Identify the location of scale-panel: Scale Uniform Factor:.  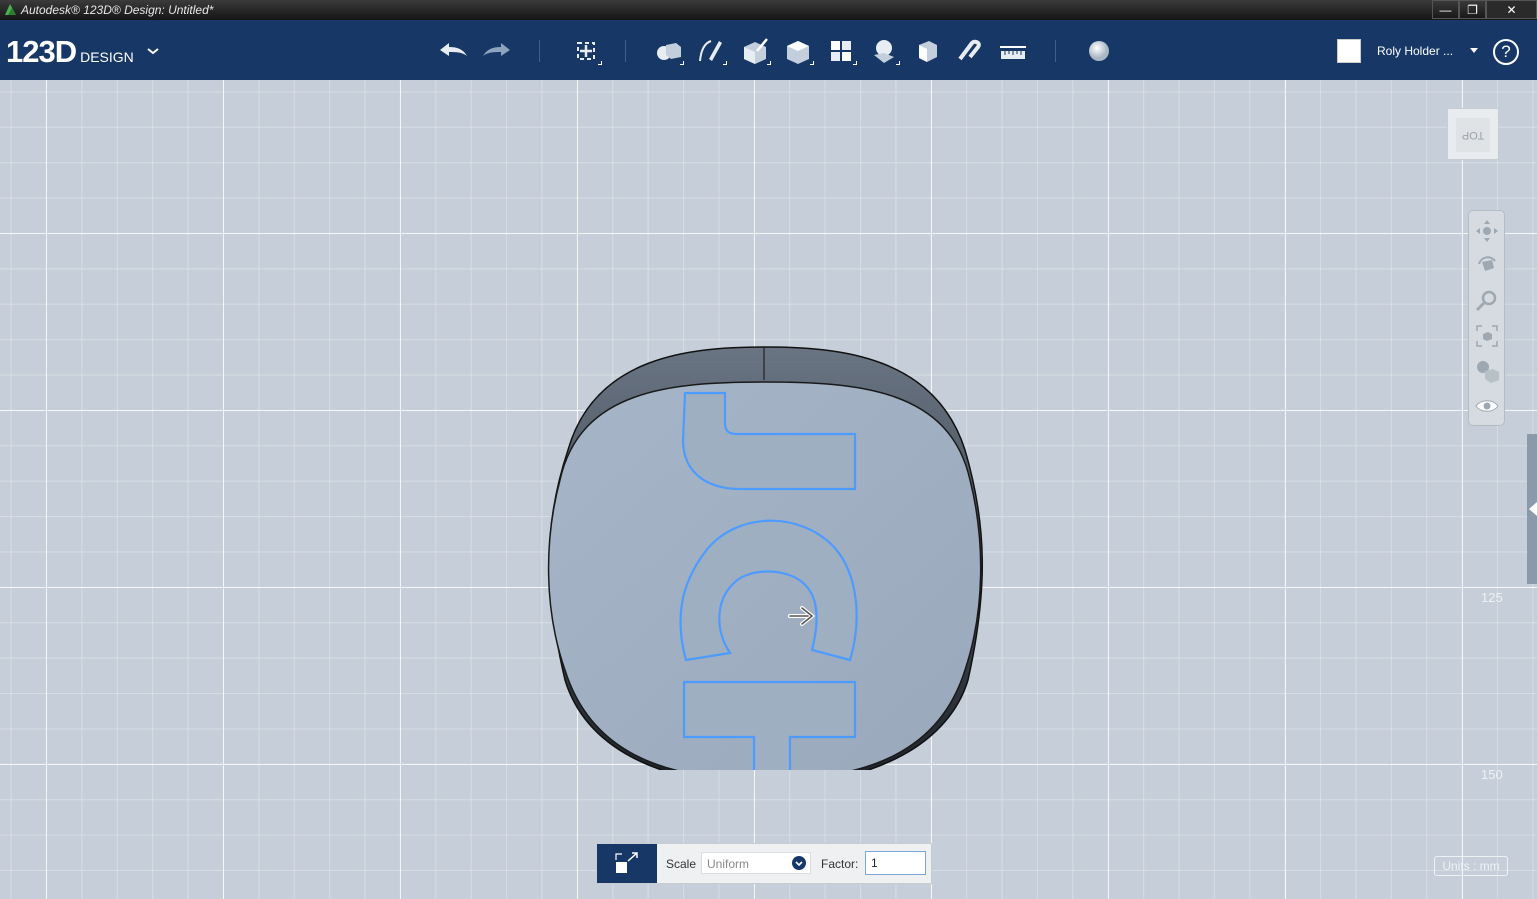
(764, 863).